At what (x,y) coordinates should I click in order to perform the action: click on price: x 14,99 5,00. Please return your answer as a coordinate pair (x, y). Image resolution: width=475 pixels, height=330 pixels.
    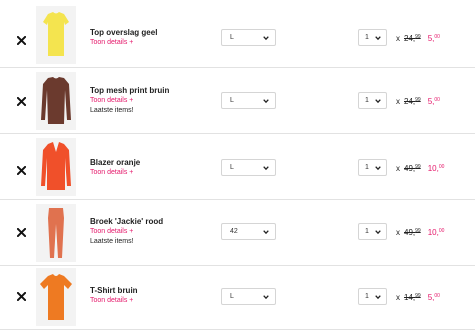
    Looking at the image, I should click on (435, 297).